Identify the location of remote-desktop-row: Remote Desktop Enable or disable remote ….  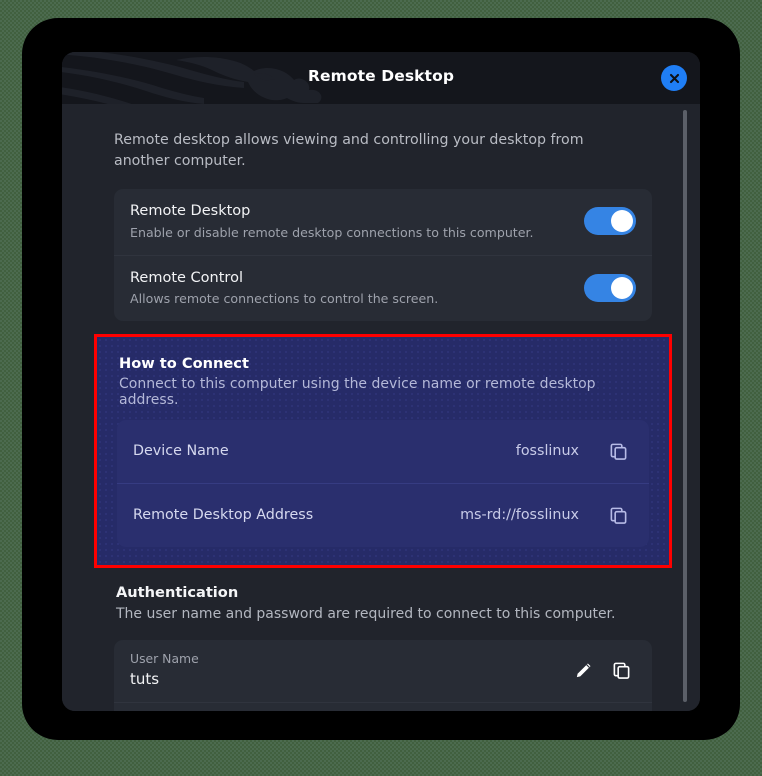
(383, 222).